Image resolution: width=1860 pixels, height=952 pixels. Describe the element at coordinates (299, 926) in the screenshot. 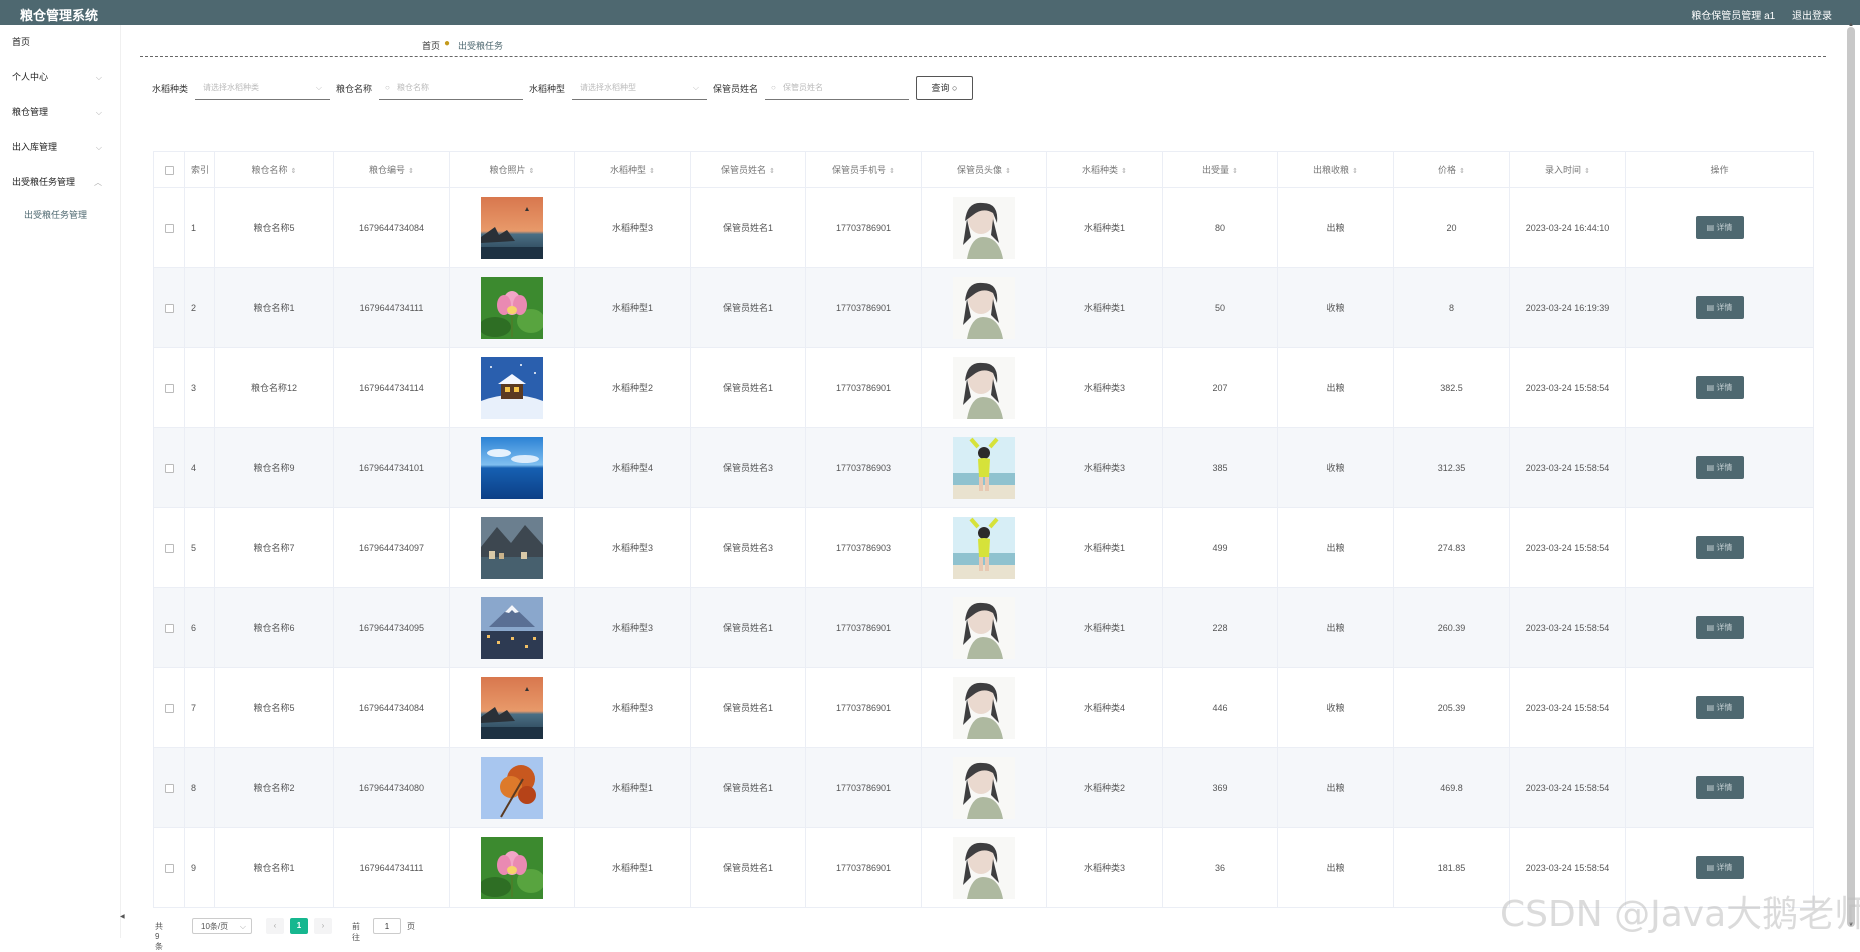

I see `page-number-current: 1` at that location.